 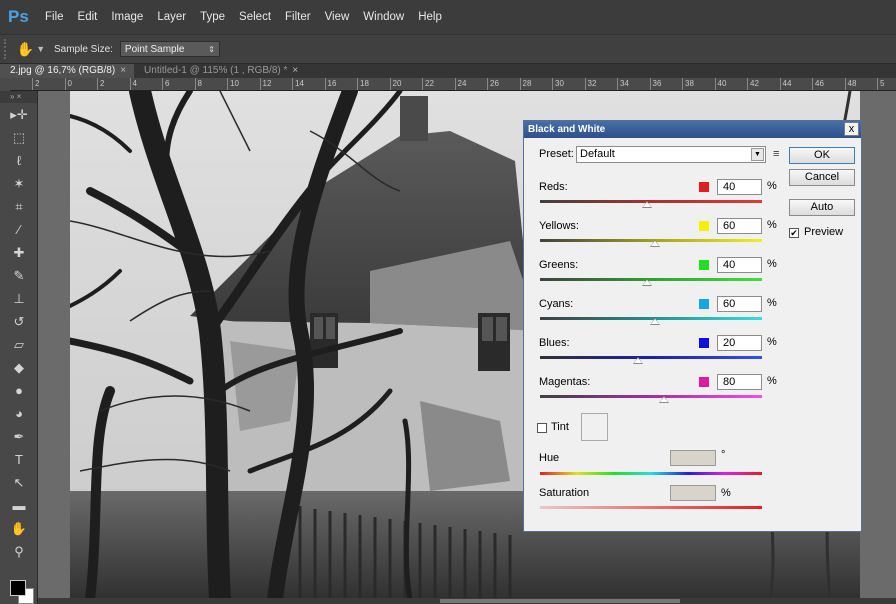 I want to click on rectangle-tool-icon: ▬, so click(x=19, y=505).